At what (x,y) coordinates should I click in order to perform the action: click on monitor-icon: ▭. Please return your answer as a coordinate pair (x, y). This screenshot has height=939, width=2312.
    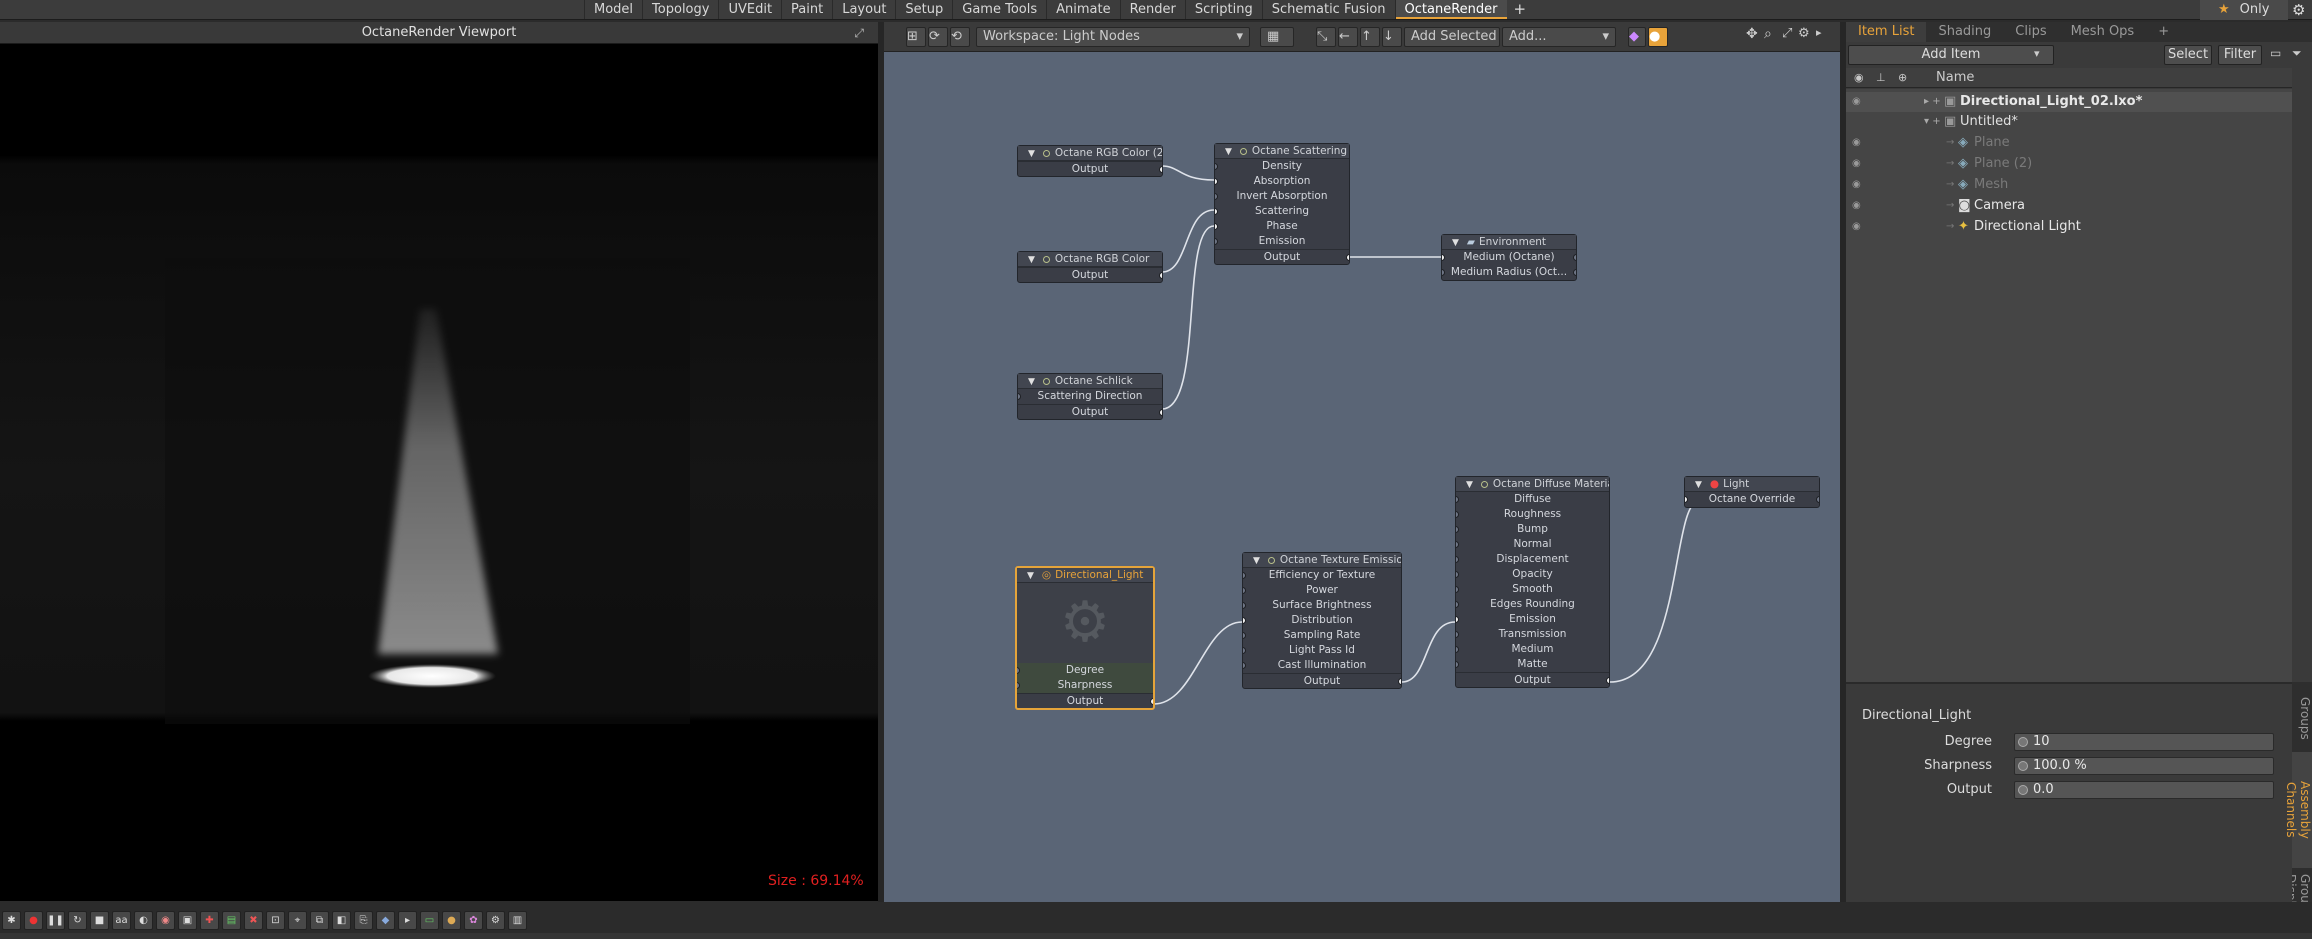
    Looking at the image, I should click on (429, 920).